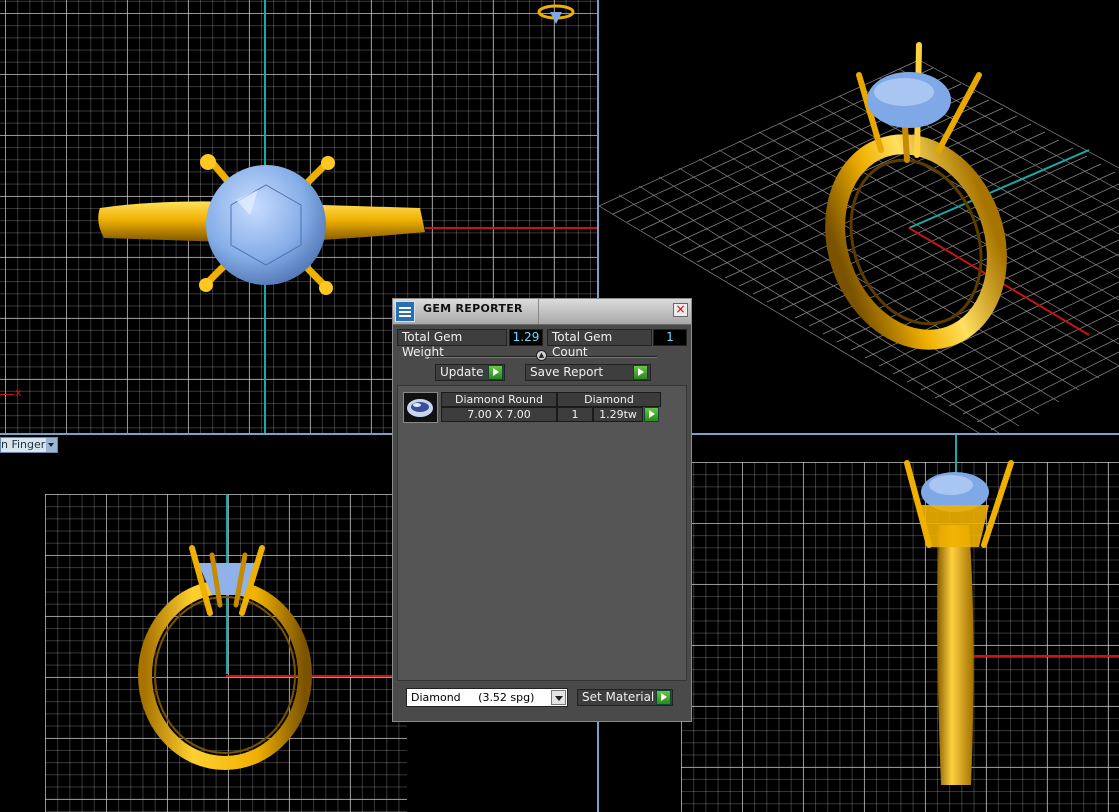 The height and width of the screenshot is (812, 1119). What do you see at coordinates (405, 311) in the screenshot?
I see `gem-reporter-app-icon` at bounding box center [405, 311].